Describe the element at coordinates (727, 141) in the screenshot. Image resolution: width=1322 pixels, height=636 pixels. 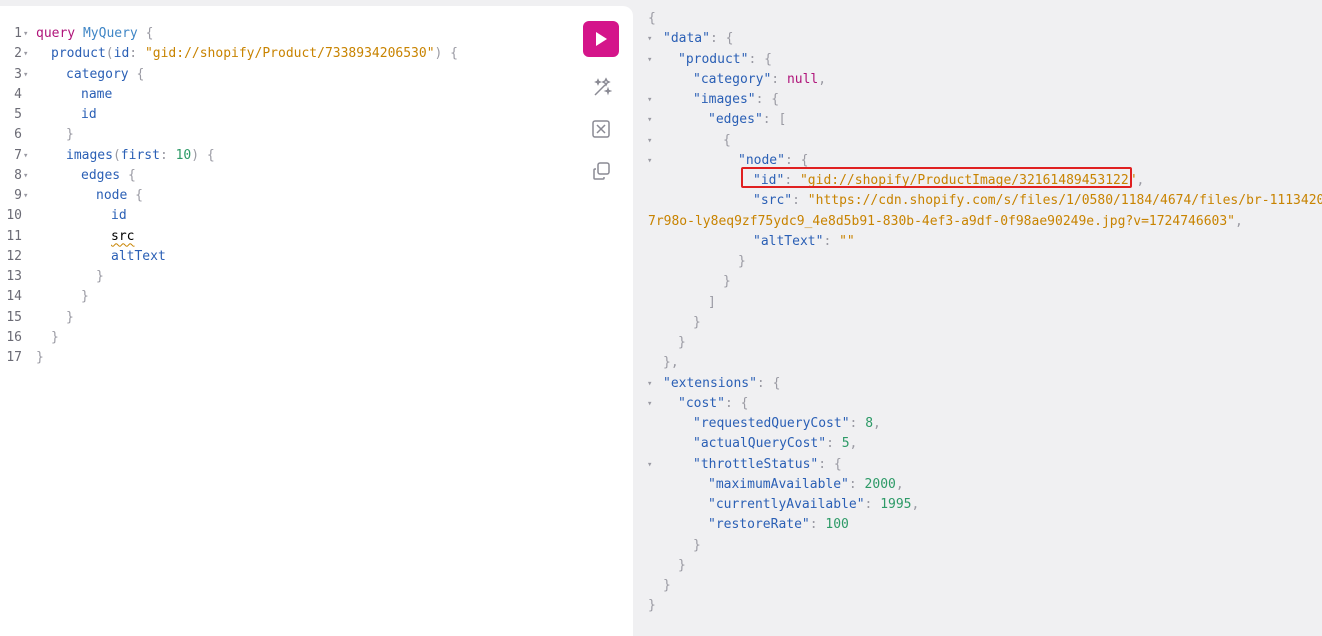
I see `json-content: {` at that location.